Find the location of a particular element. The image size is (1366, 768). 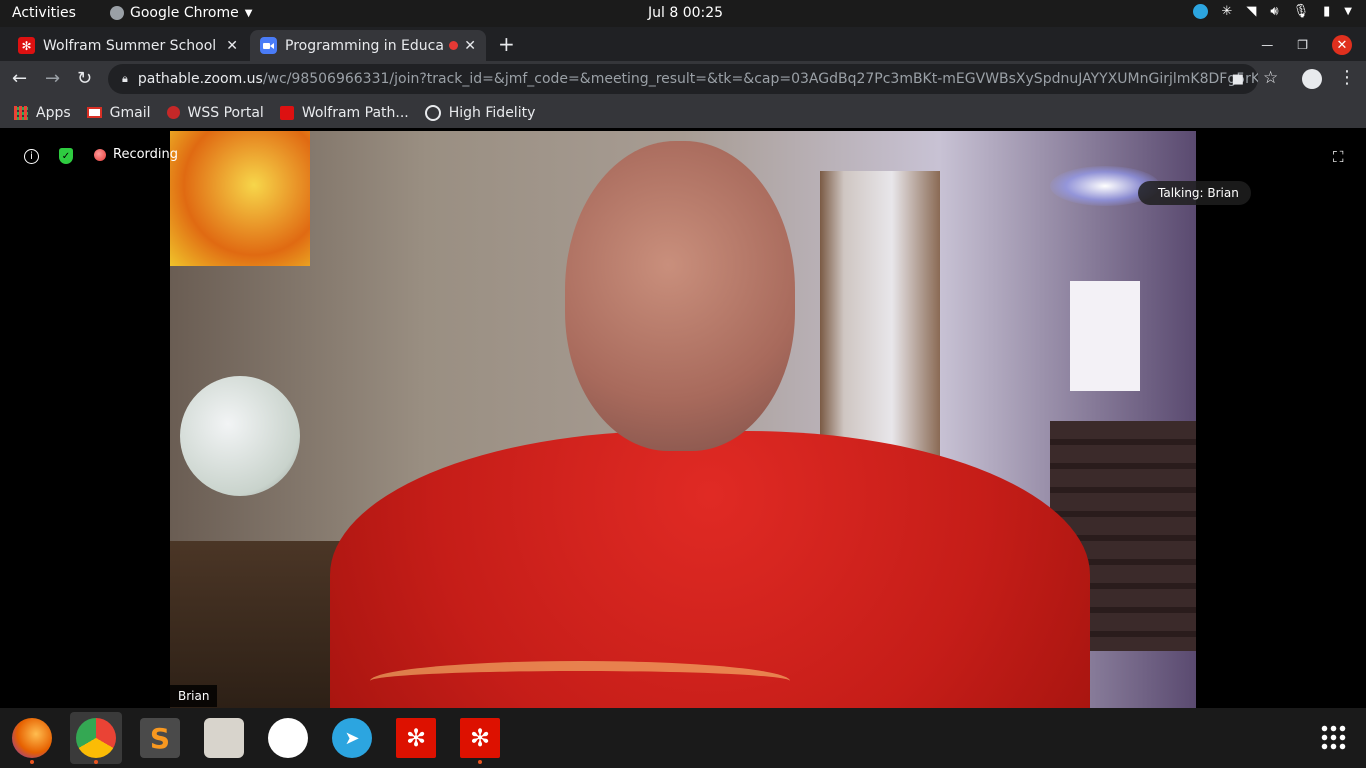

talking-indicator: Talking: Brian is located at coordinates (1194, 193).